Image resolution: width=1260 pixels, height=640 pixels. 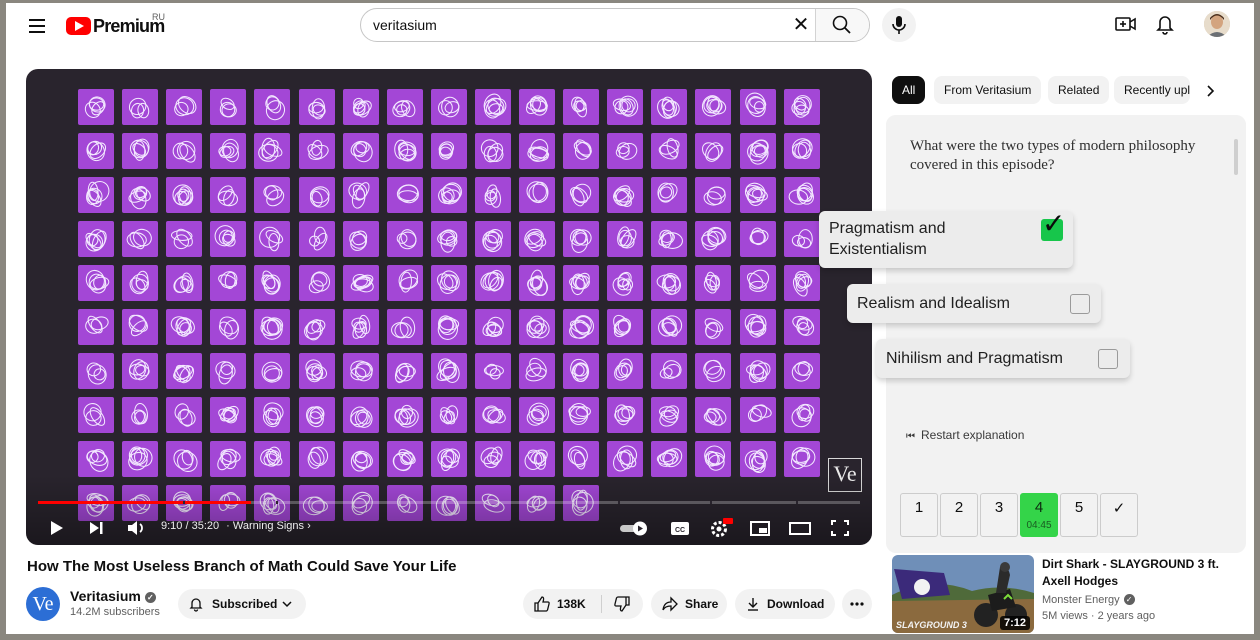 What do you see at coordinates (931, 625) in the screenshot?
I see `thumbnail-title-text: SLAYGROUND 3` at bounding box center [931, 625].